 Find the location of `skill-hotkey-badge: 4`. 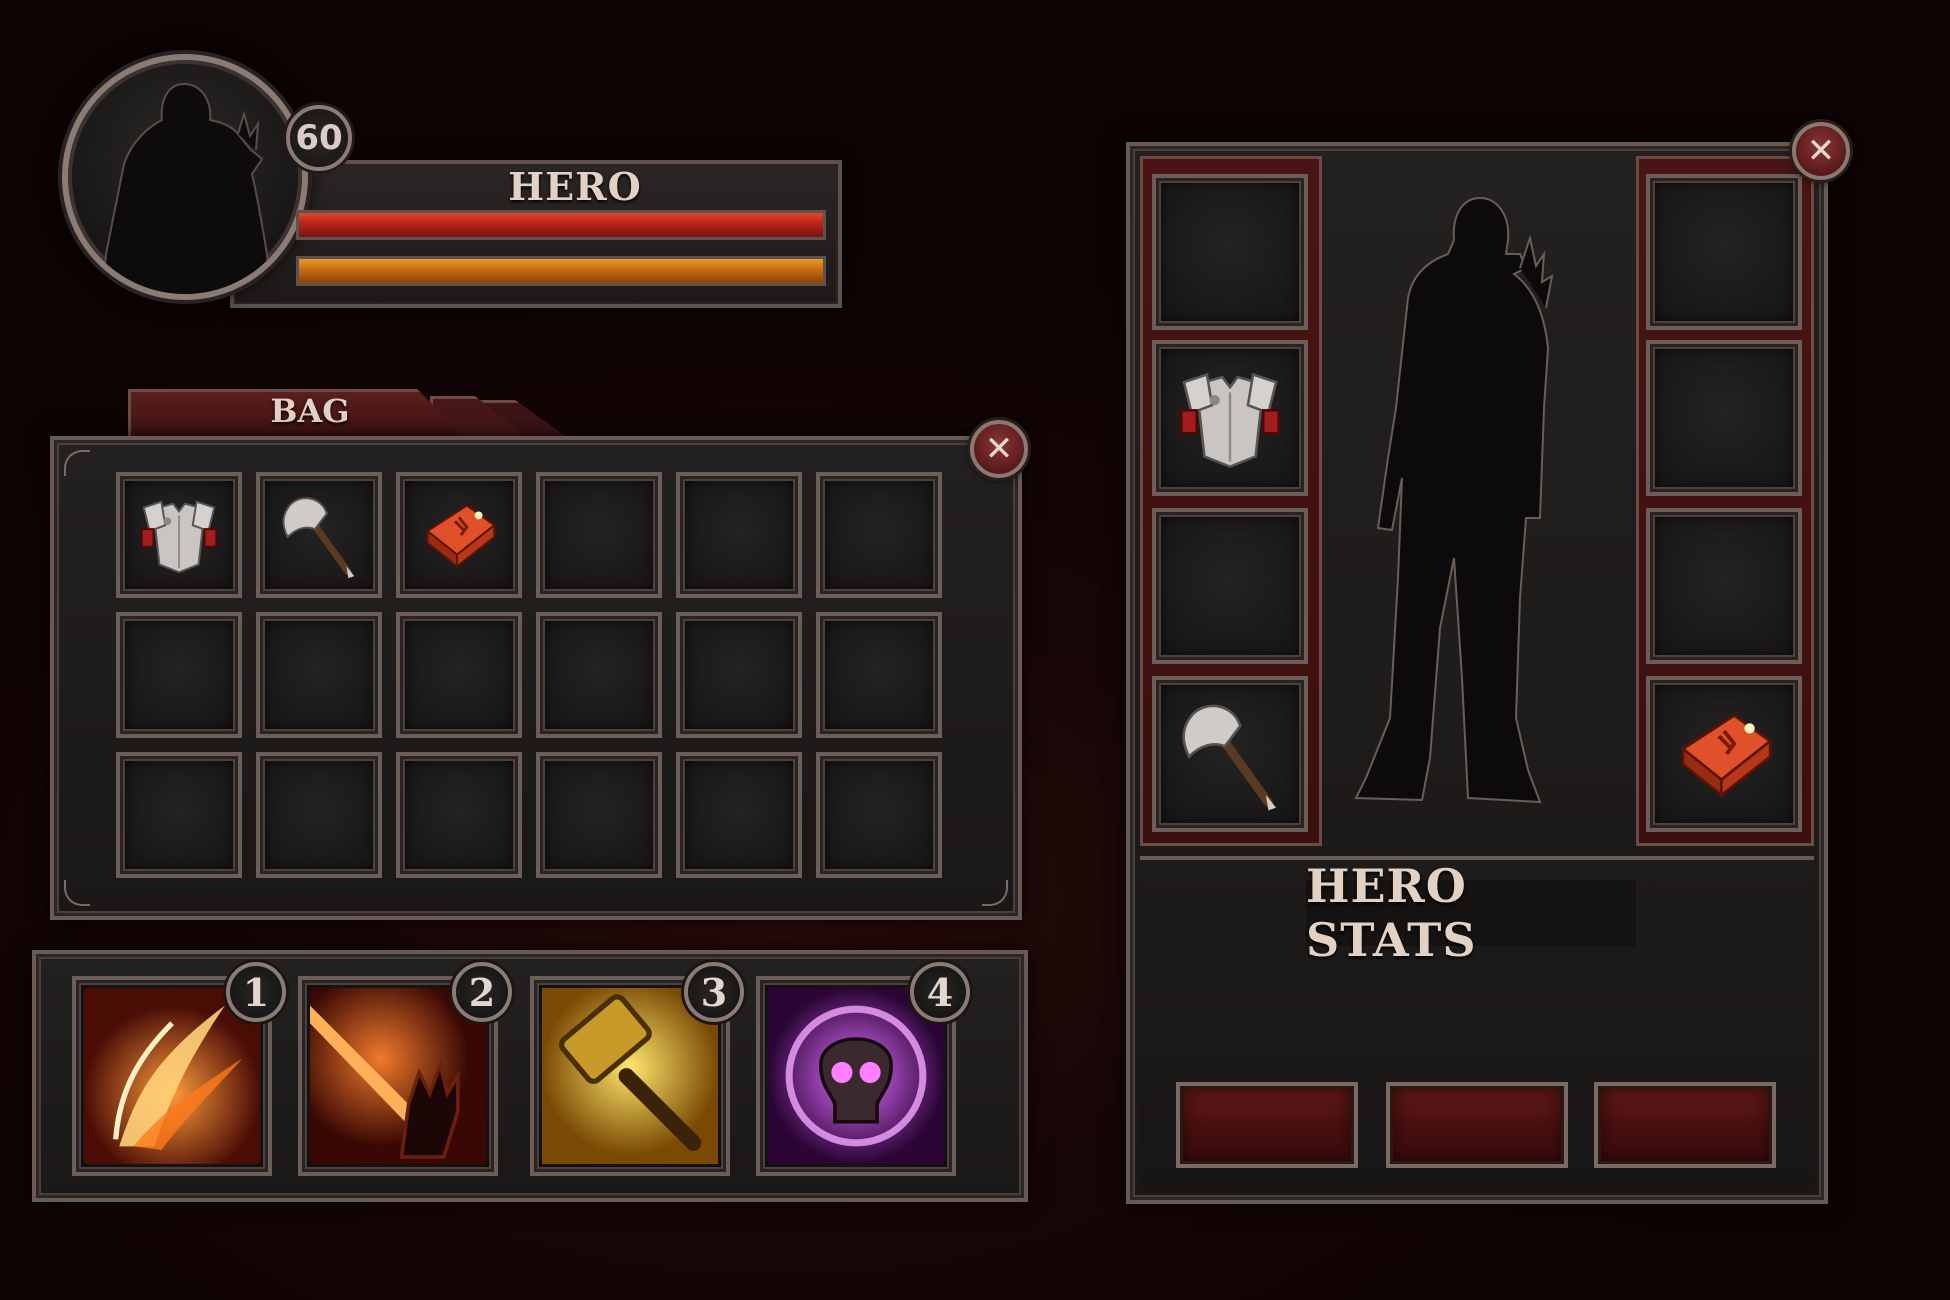

skill-hotkey-badge: 4 is located at coordinates (940, 992).